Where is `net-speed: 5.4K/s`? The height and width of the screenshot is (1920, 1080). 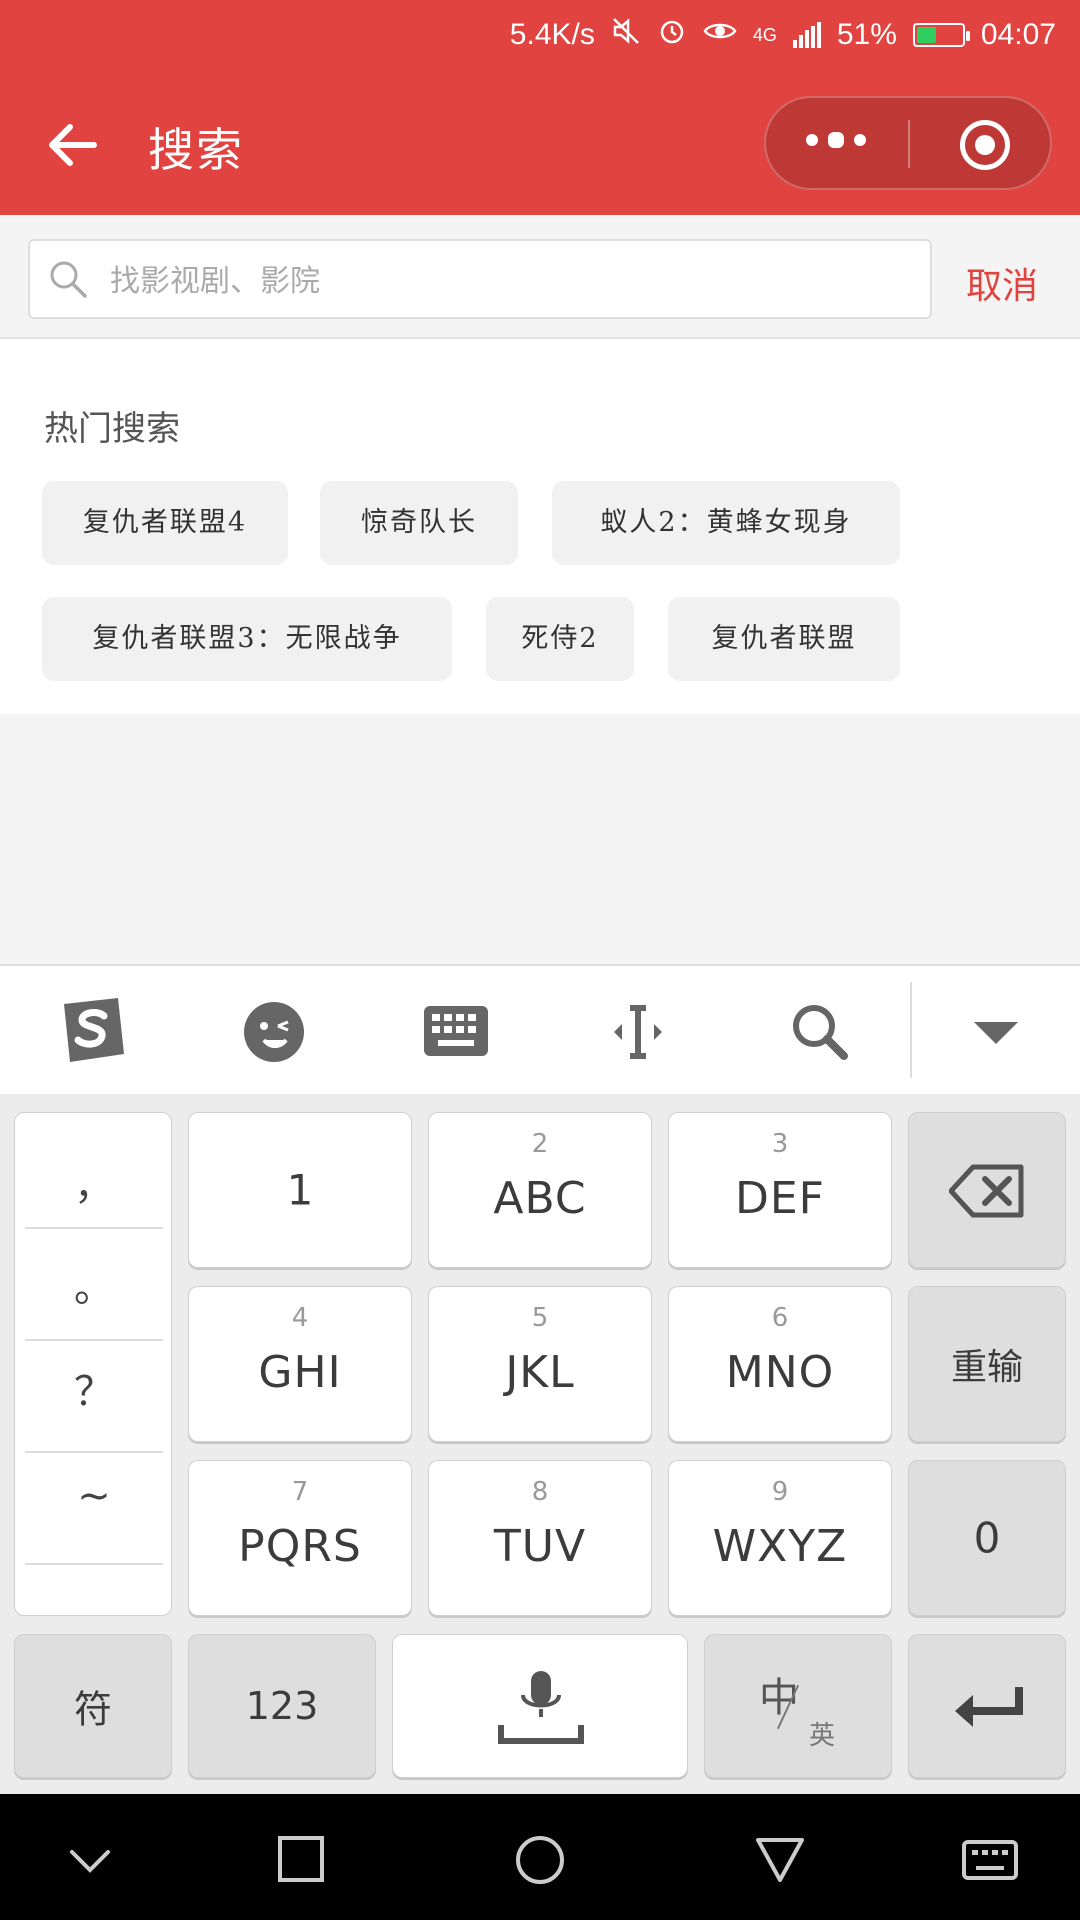 net-speed: 5.4K/s is located at coordinates (552, 34).